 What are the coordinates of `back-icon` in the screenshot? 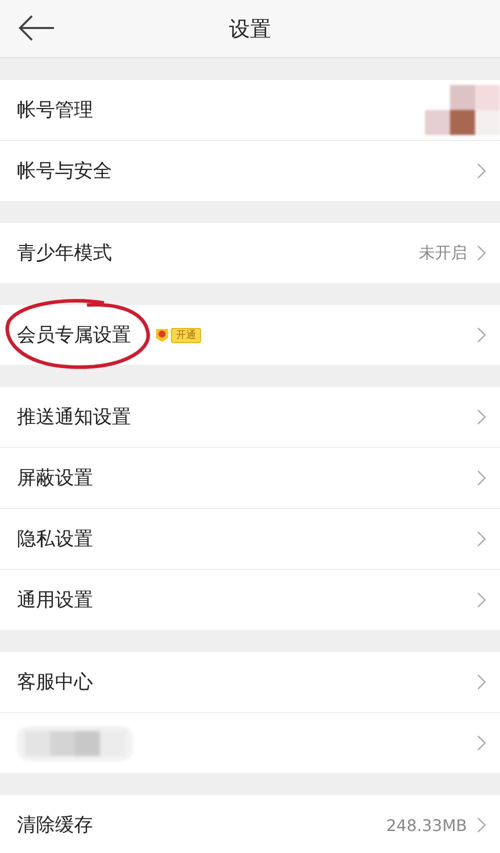 It's located at (37, 28).